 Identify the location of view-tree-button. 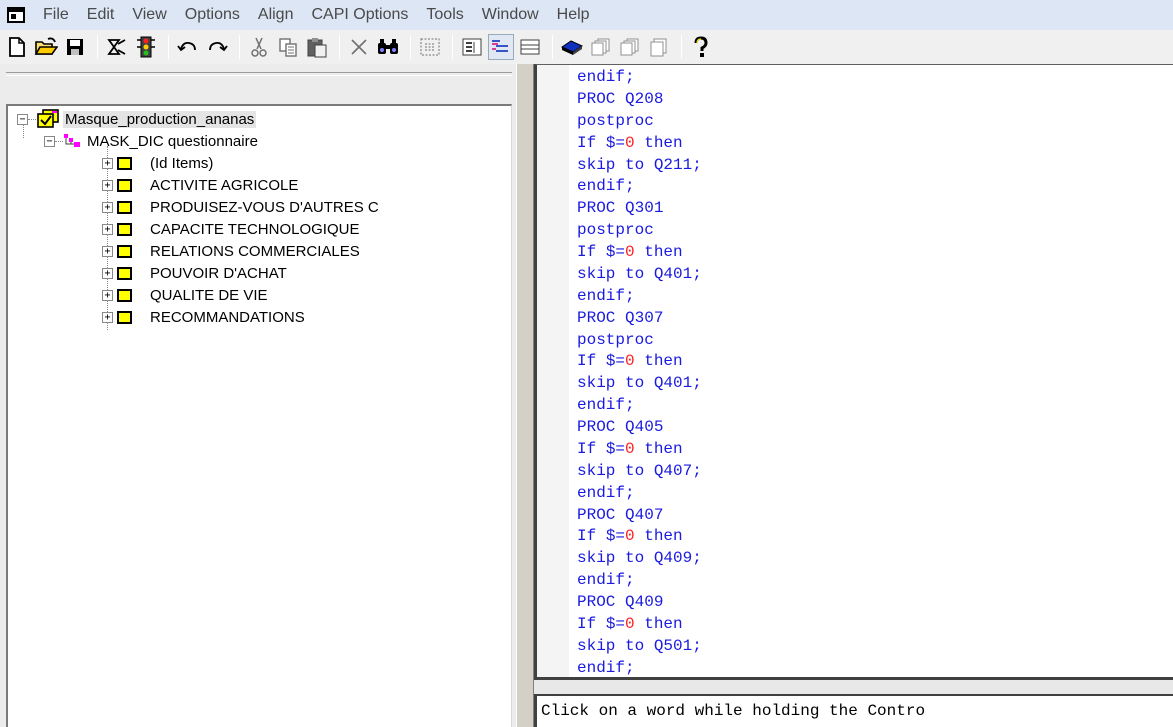
(501, 47).